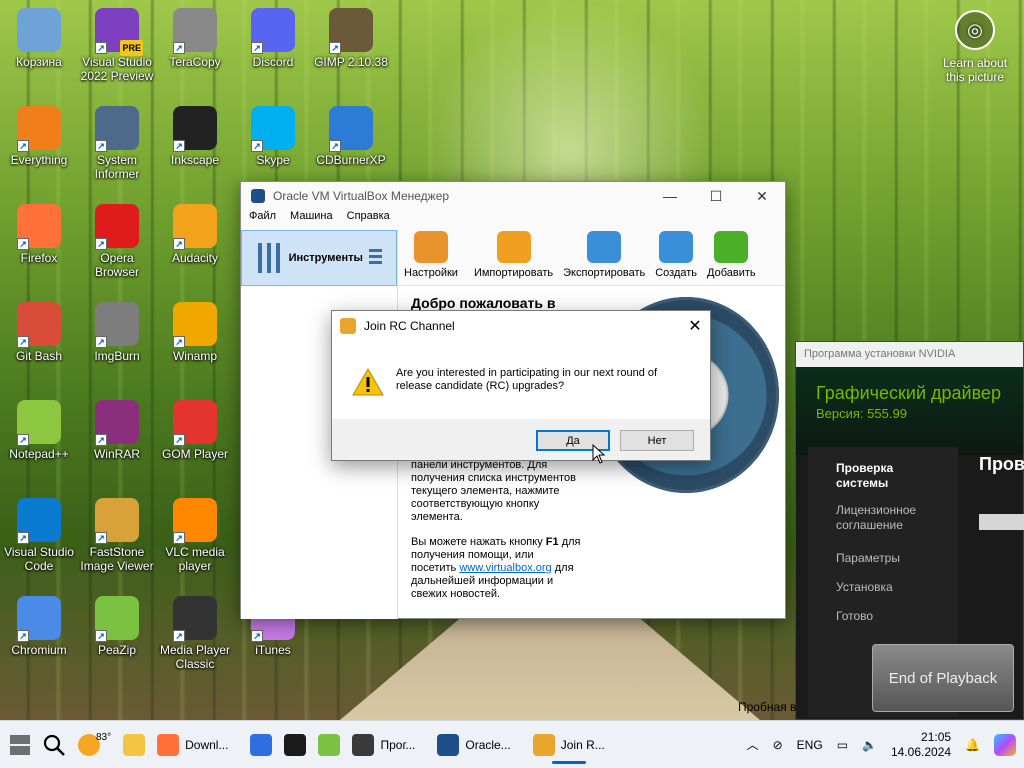 This screenshot has width=1024, height=768. What do you see at coordinates (117, 332) in the screenshot?
I see `desktop-icon-imgburn: ↗ ImgBurn` at bounding box center [117, 332].